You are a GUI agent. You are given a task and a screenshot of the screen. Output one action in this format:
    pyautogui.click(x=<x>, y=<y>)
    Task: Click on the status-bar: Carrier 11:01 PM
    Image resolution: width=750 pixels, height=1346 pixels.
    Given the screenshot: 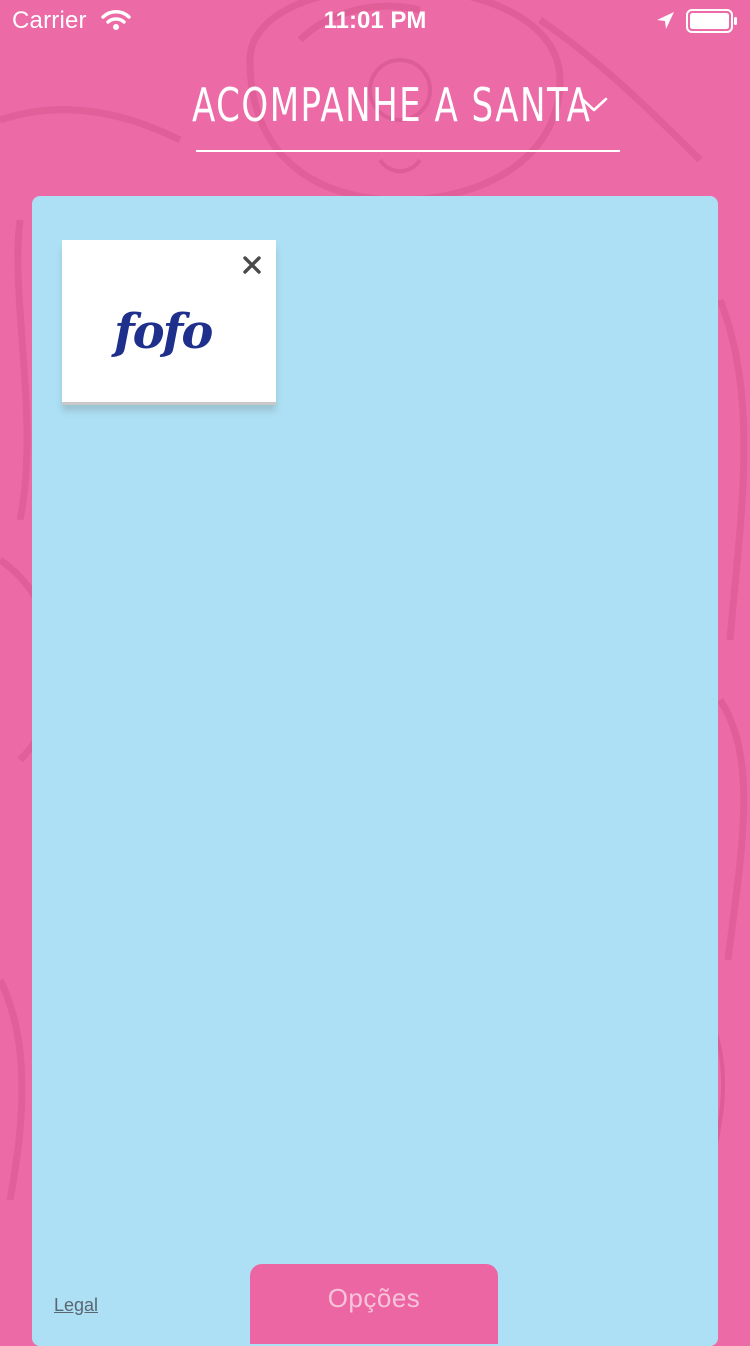 What is the action you would take?
    pyautogui.click(x=375, y=20)
    